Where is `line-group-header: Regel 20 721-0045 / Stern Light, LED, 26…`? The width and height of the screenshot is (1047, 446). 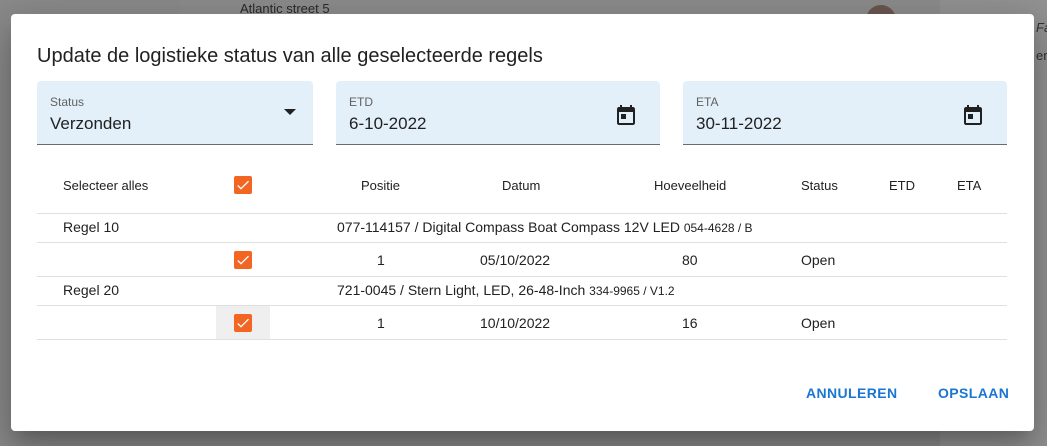 line-group-header: Regel 20 721-0045 / Stern Light, LED, 26… is located at coordinates (522, 291).